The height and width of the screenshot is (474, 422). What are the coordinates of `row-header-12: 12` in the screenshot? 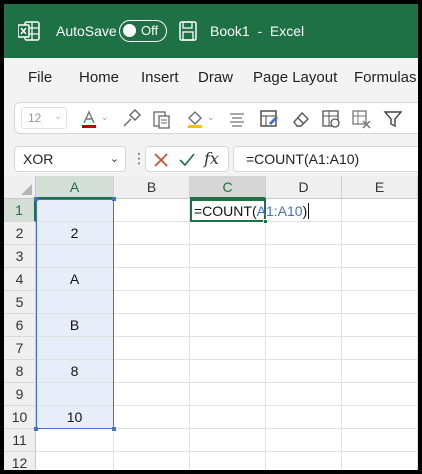 It's located at (20, 461).